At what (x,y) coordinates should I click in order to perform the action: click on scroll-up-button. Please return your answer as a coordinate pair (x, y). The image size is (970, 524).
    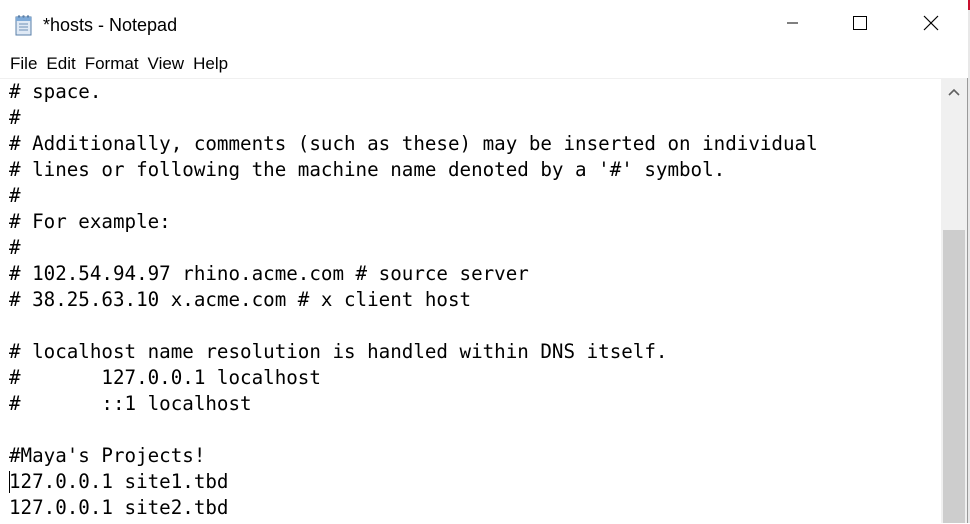
    Looking at the image, I should click on (954, 92).